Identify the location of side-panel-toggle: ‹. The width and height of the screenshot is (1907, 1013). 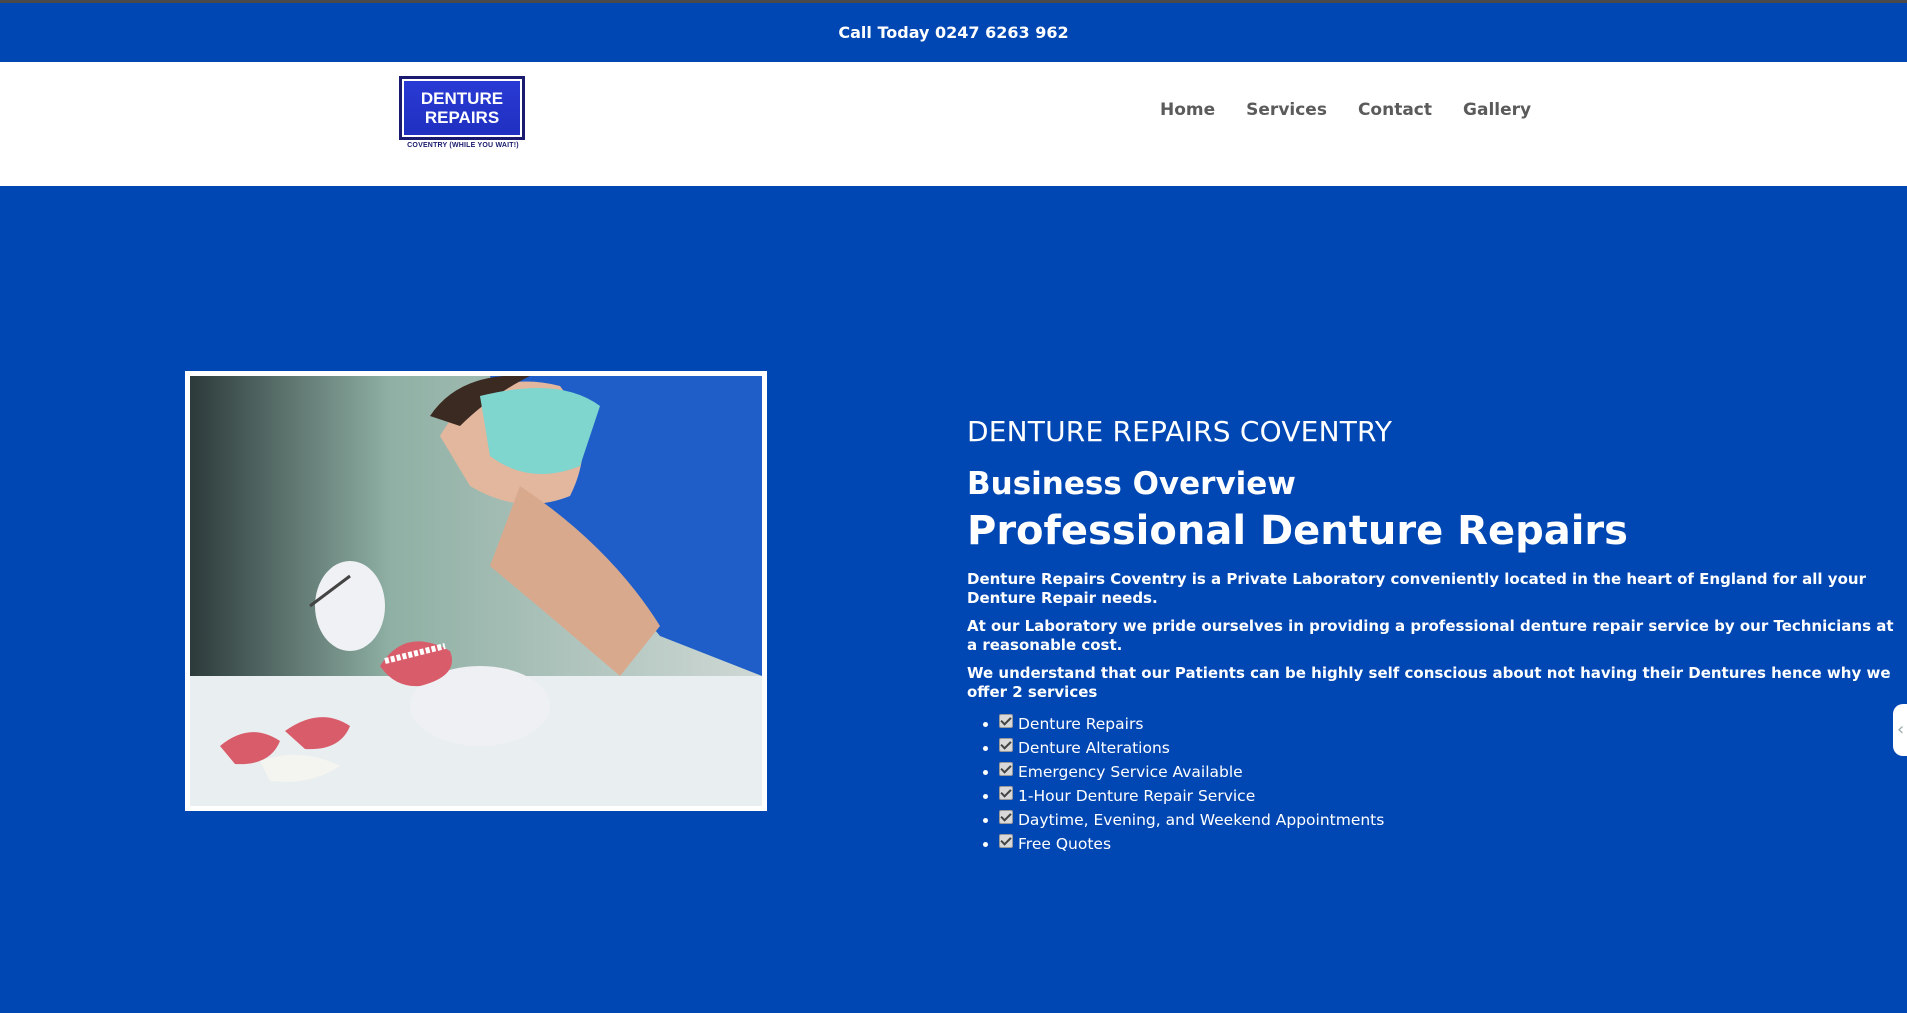
(1900, 730).